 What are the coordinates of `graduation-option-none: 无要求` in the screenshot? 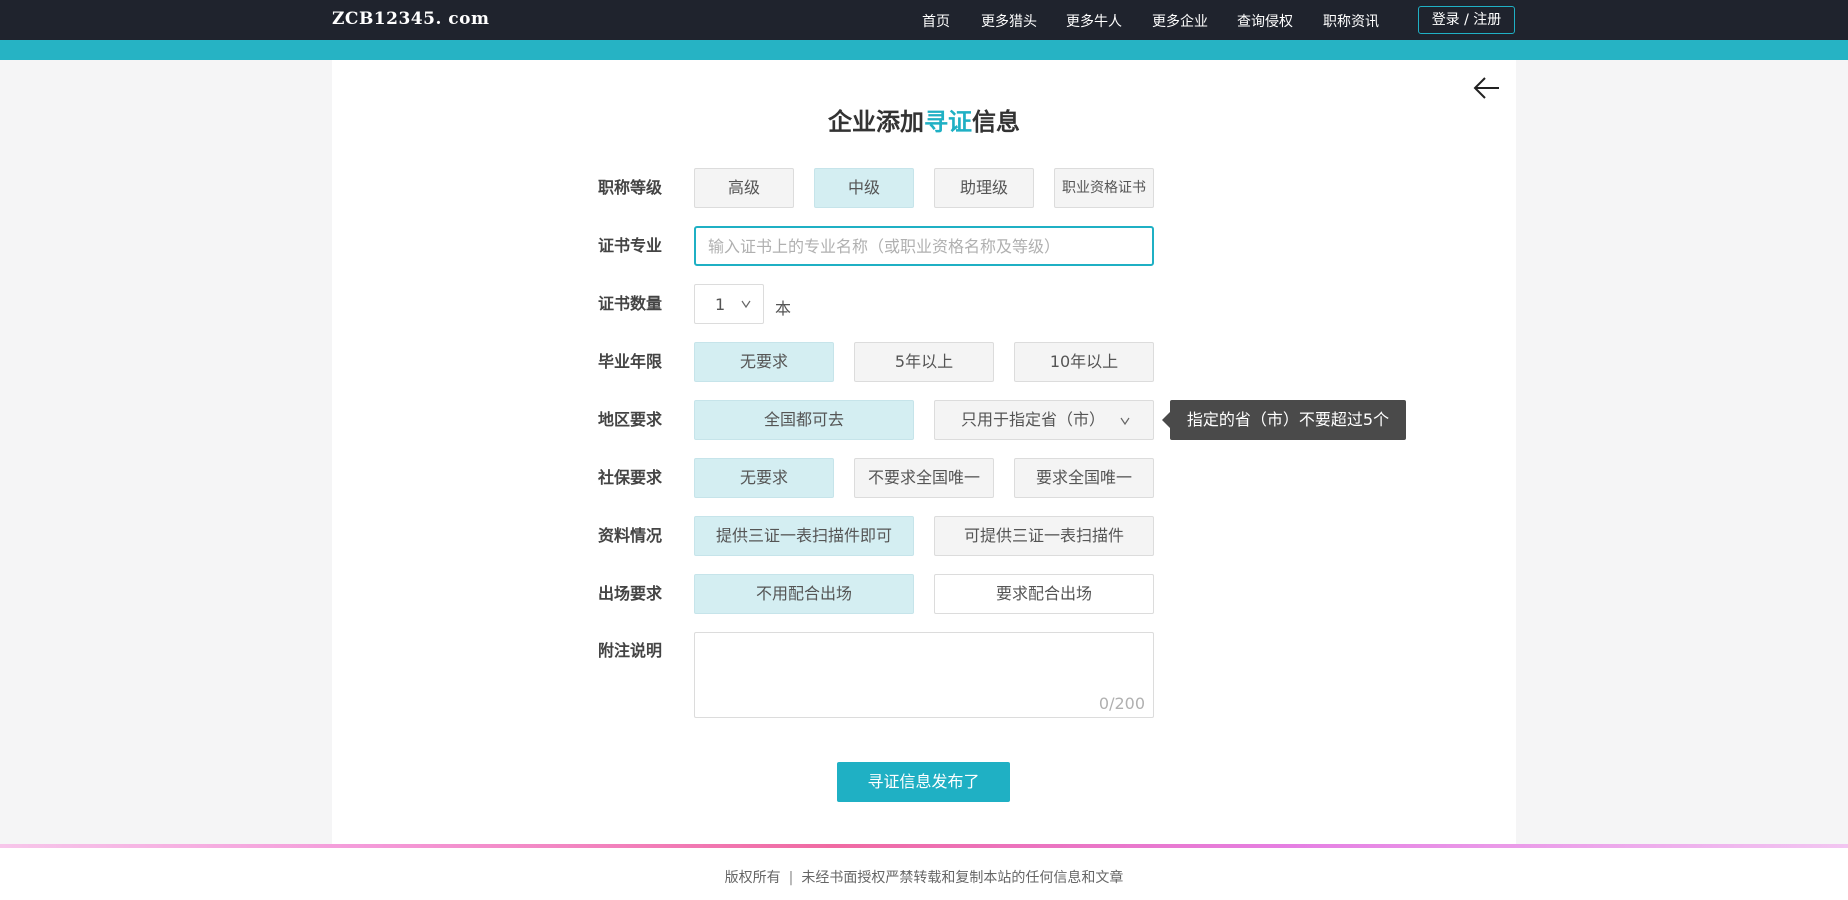 It's located at (764, 362).